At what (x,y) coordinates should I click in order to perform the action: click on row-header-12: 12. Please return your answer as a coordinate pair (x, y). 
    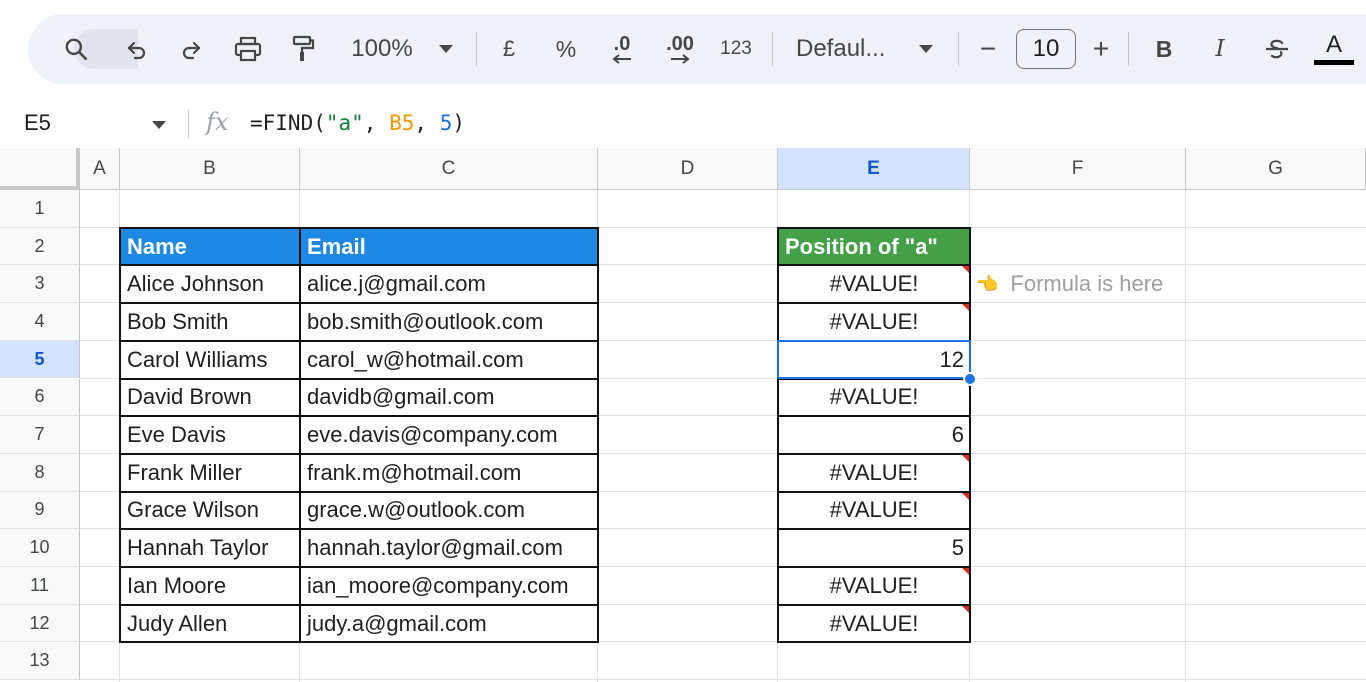
    Looking at the image, I should click on (40, 623).